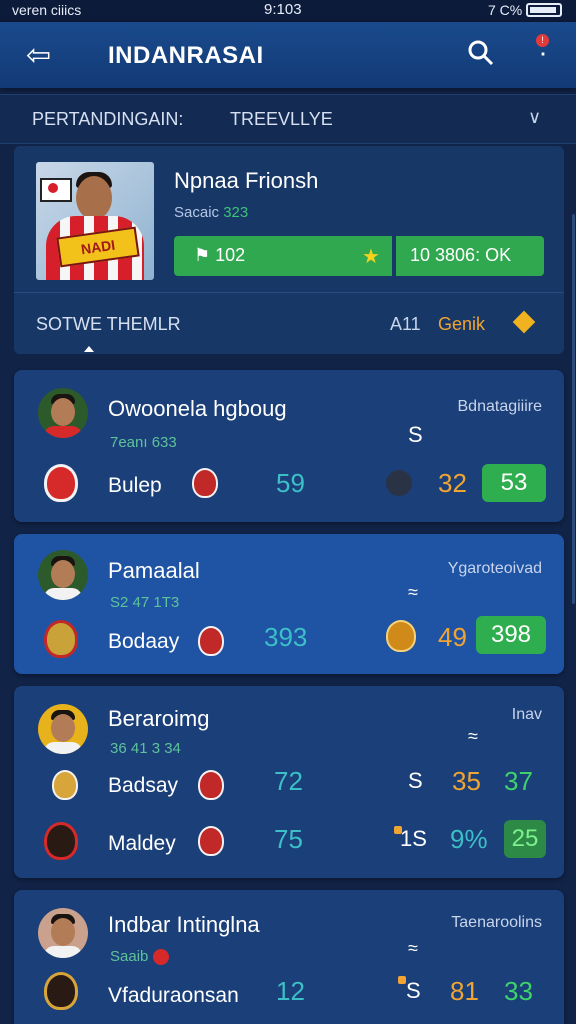  What do you see at coordinates (405, 324) in the screenshot?
I see `section-count: A11` at bounding box center [405, 324].